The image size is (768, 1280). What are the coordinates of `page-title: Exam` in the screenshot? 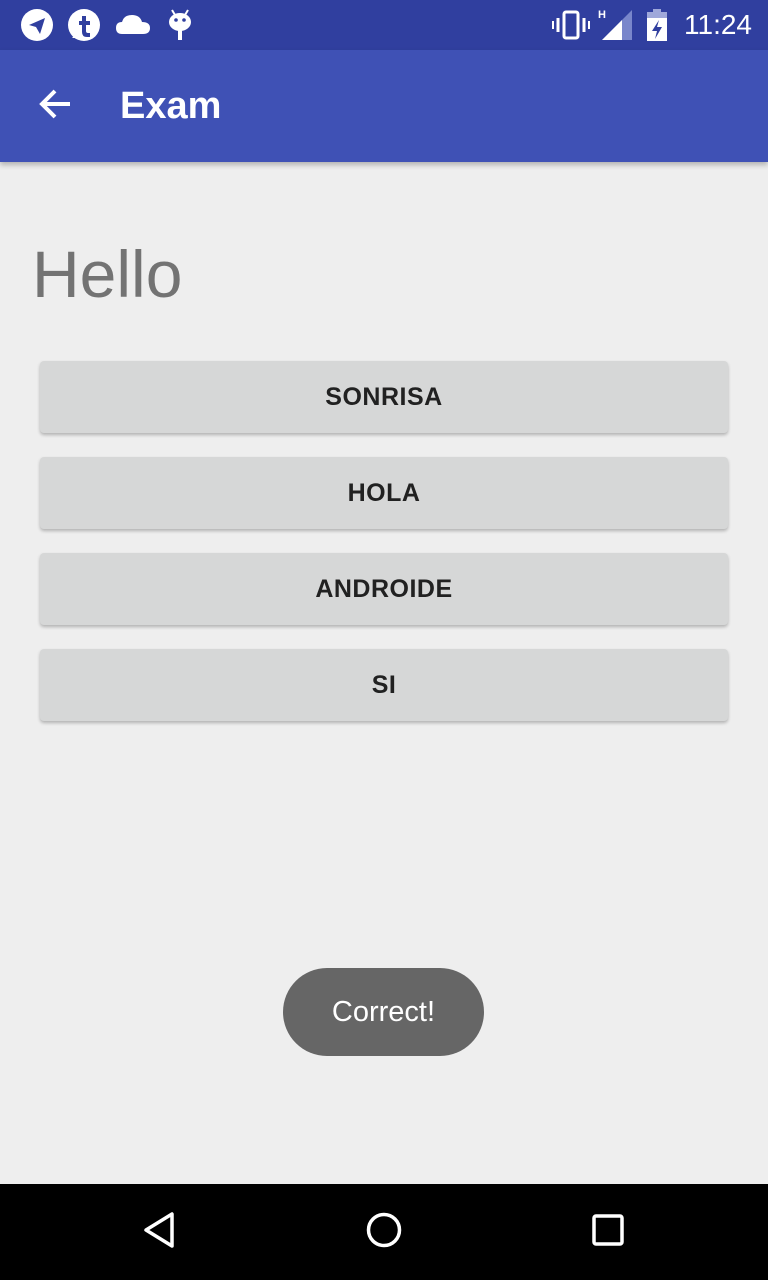 It's located at (171, 106).